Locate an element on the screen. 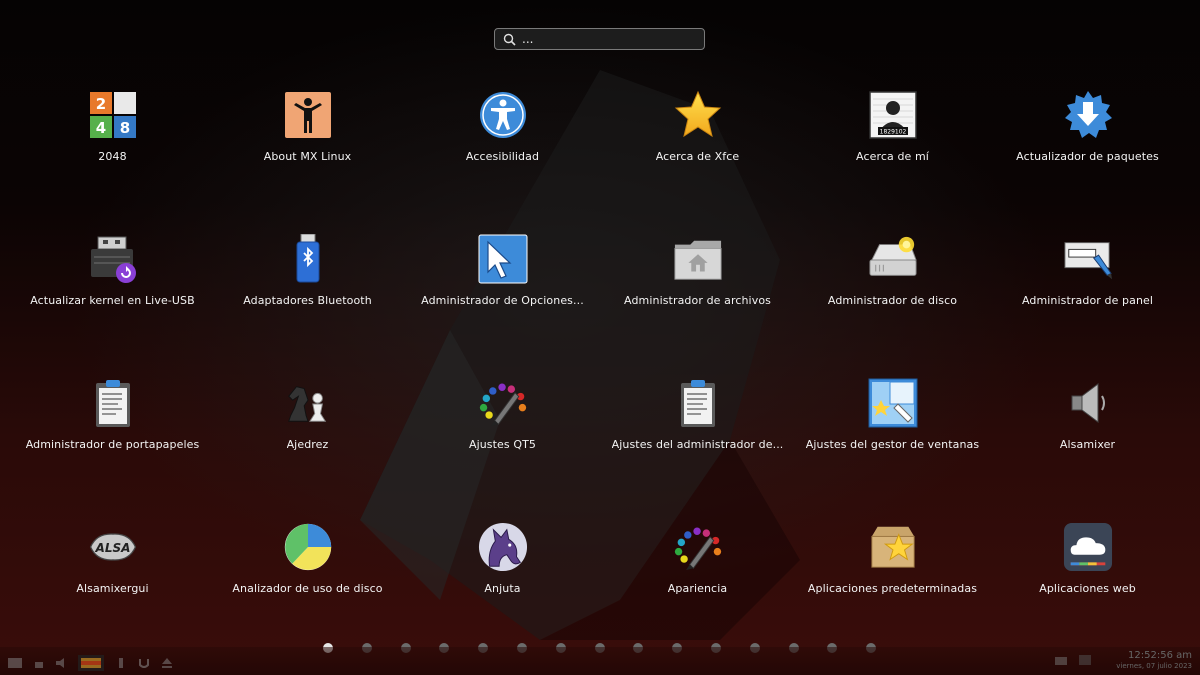 The width and height of the screenshot is (1200, 675). app-label: Alsamixer is located at coordinates (1087, 444).